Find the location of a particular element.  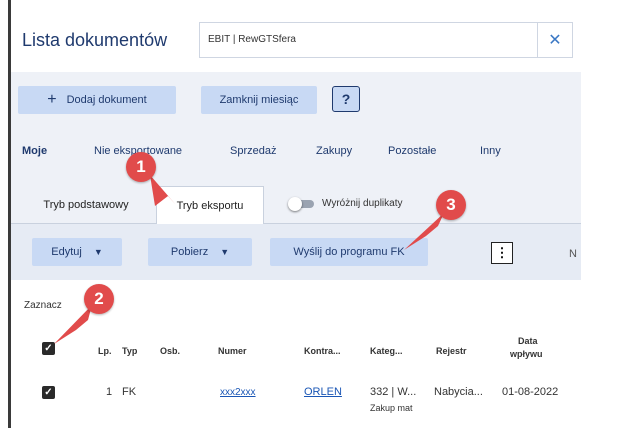

callout-number-2: 2 is located at coordinates (99, 298).